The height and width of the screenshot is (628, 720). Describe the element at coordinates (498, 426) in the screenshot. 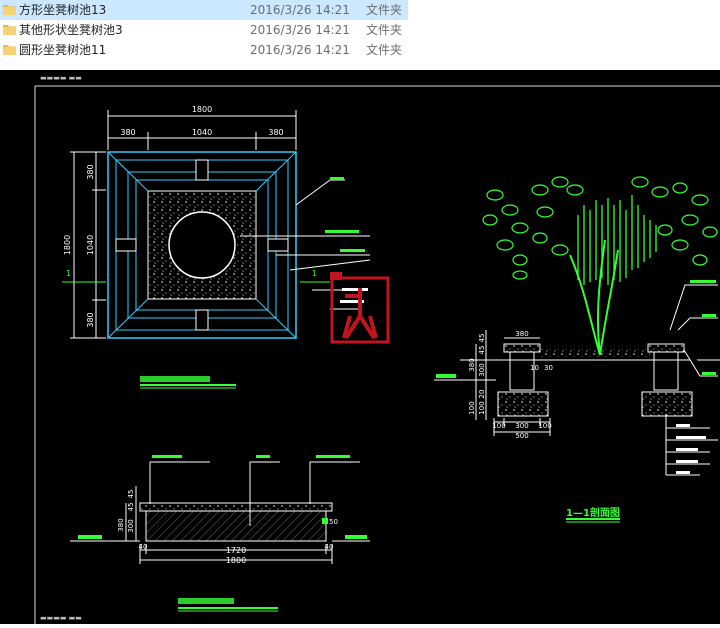

I see `sec-dim-left: 100` at that location.